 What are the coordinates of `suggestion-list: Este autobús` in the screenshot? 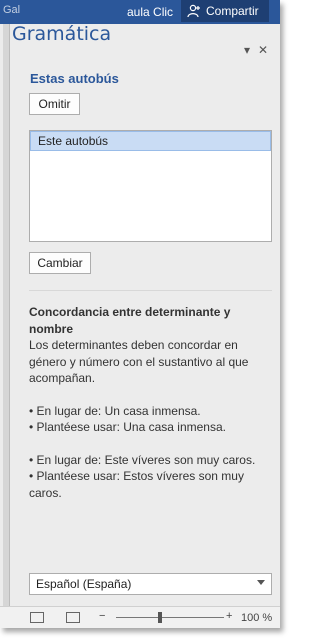 It's located at (150, 186).